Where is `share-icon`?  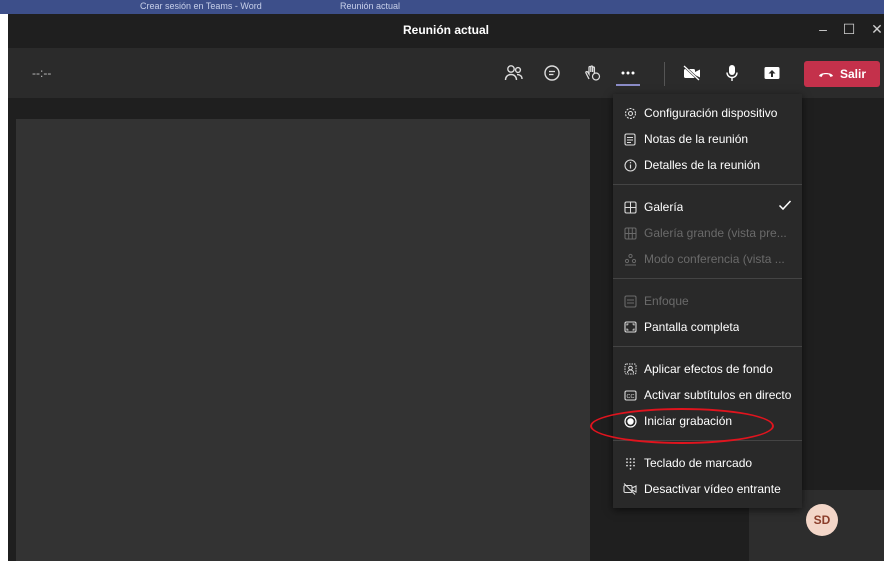 share-icon is located at coordinates (772, 73).